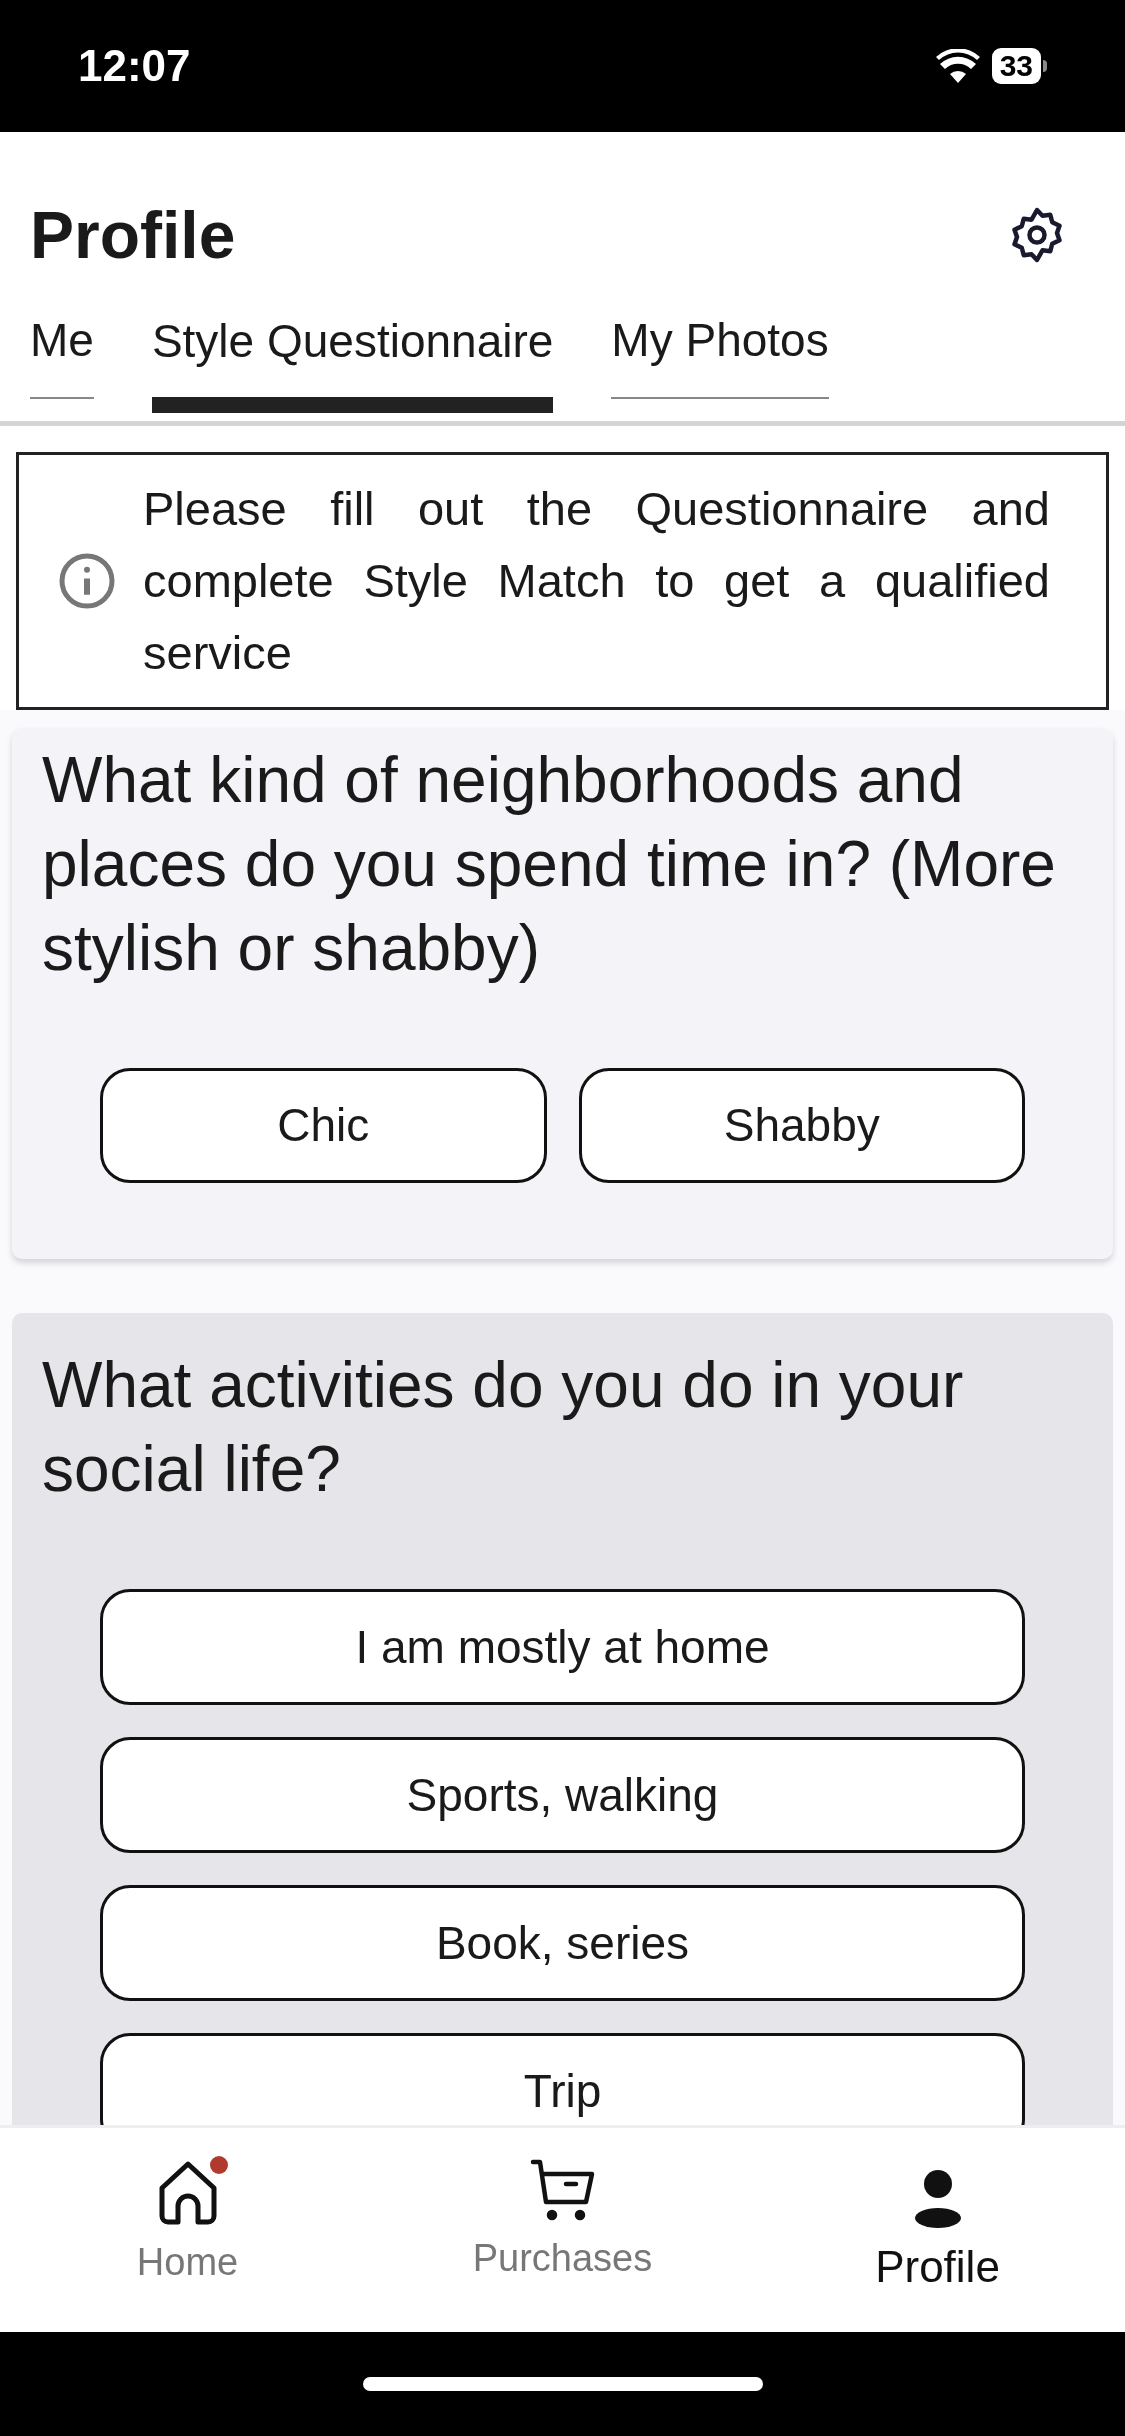 This screenshot has height=2436, width=1125. I want to click on option-button: Trip, so click(562, 2079).